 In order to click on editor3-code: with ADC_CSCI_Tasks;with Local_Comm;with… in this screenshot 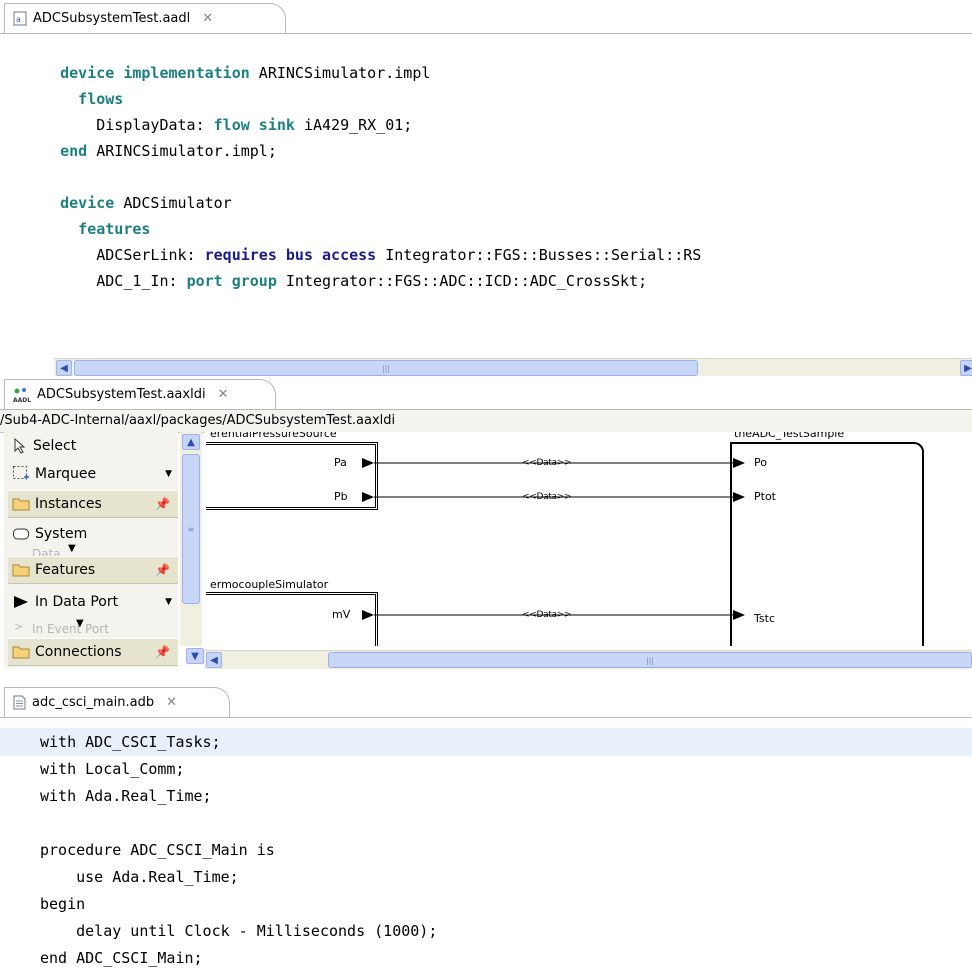, I will do `click(238, 850)`.